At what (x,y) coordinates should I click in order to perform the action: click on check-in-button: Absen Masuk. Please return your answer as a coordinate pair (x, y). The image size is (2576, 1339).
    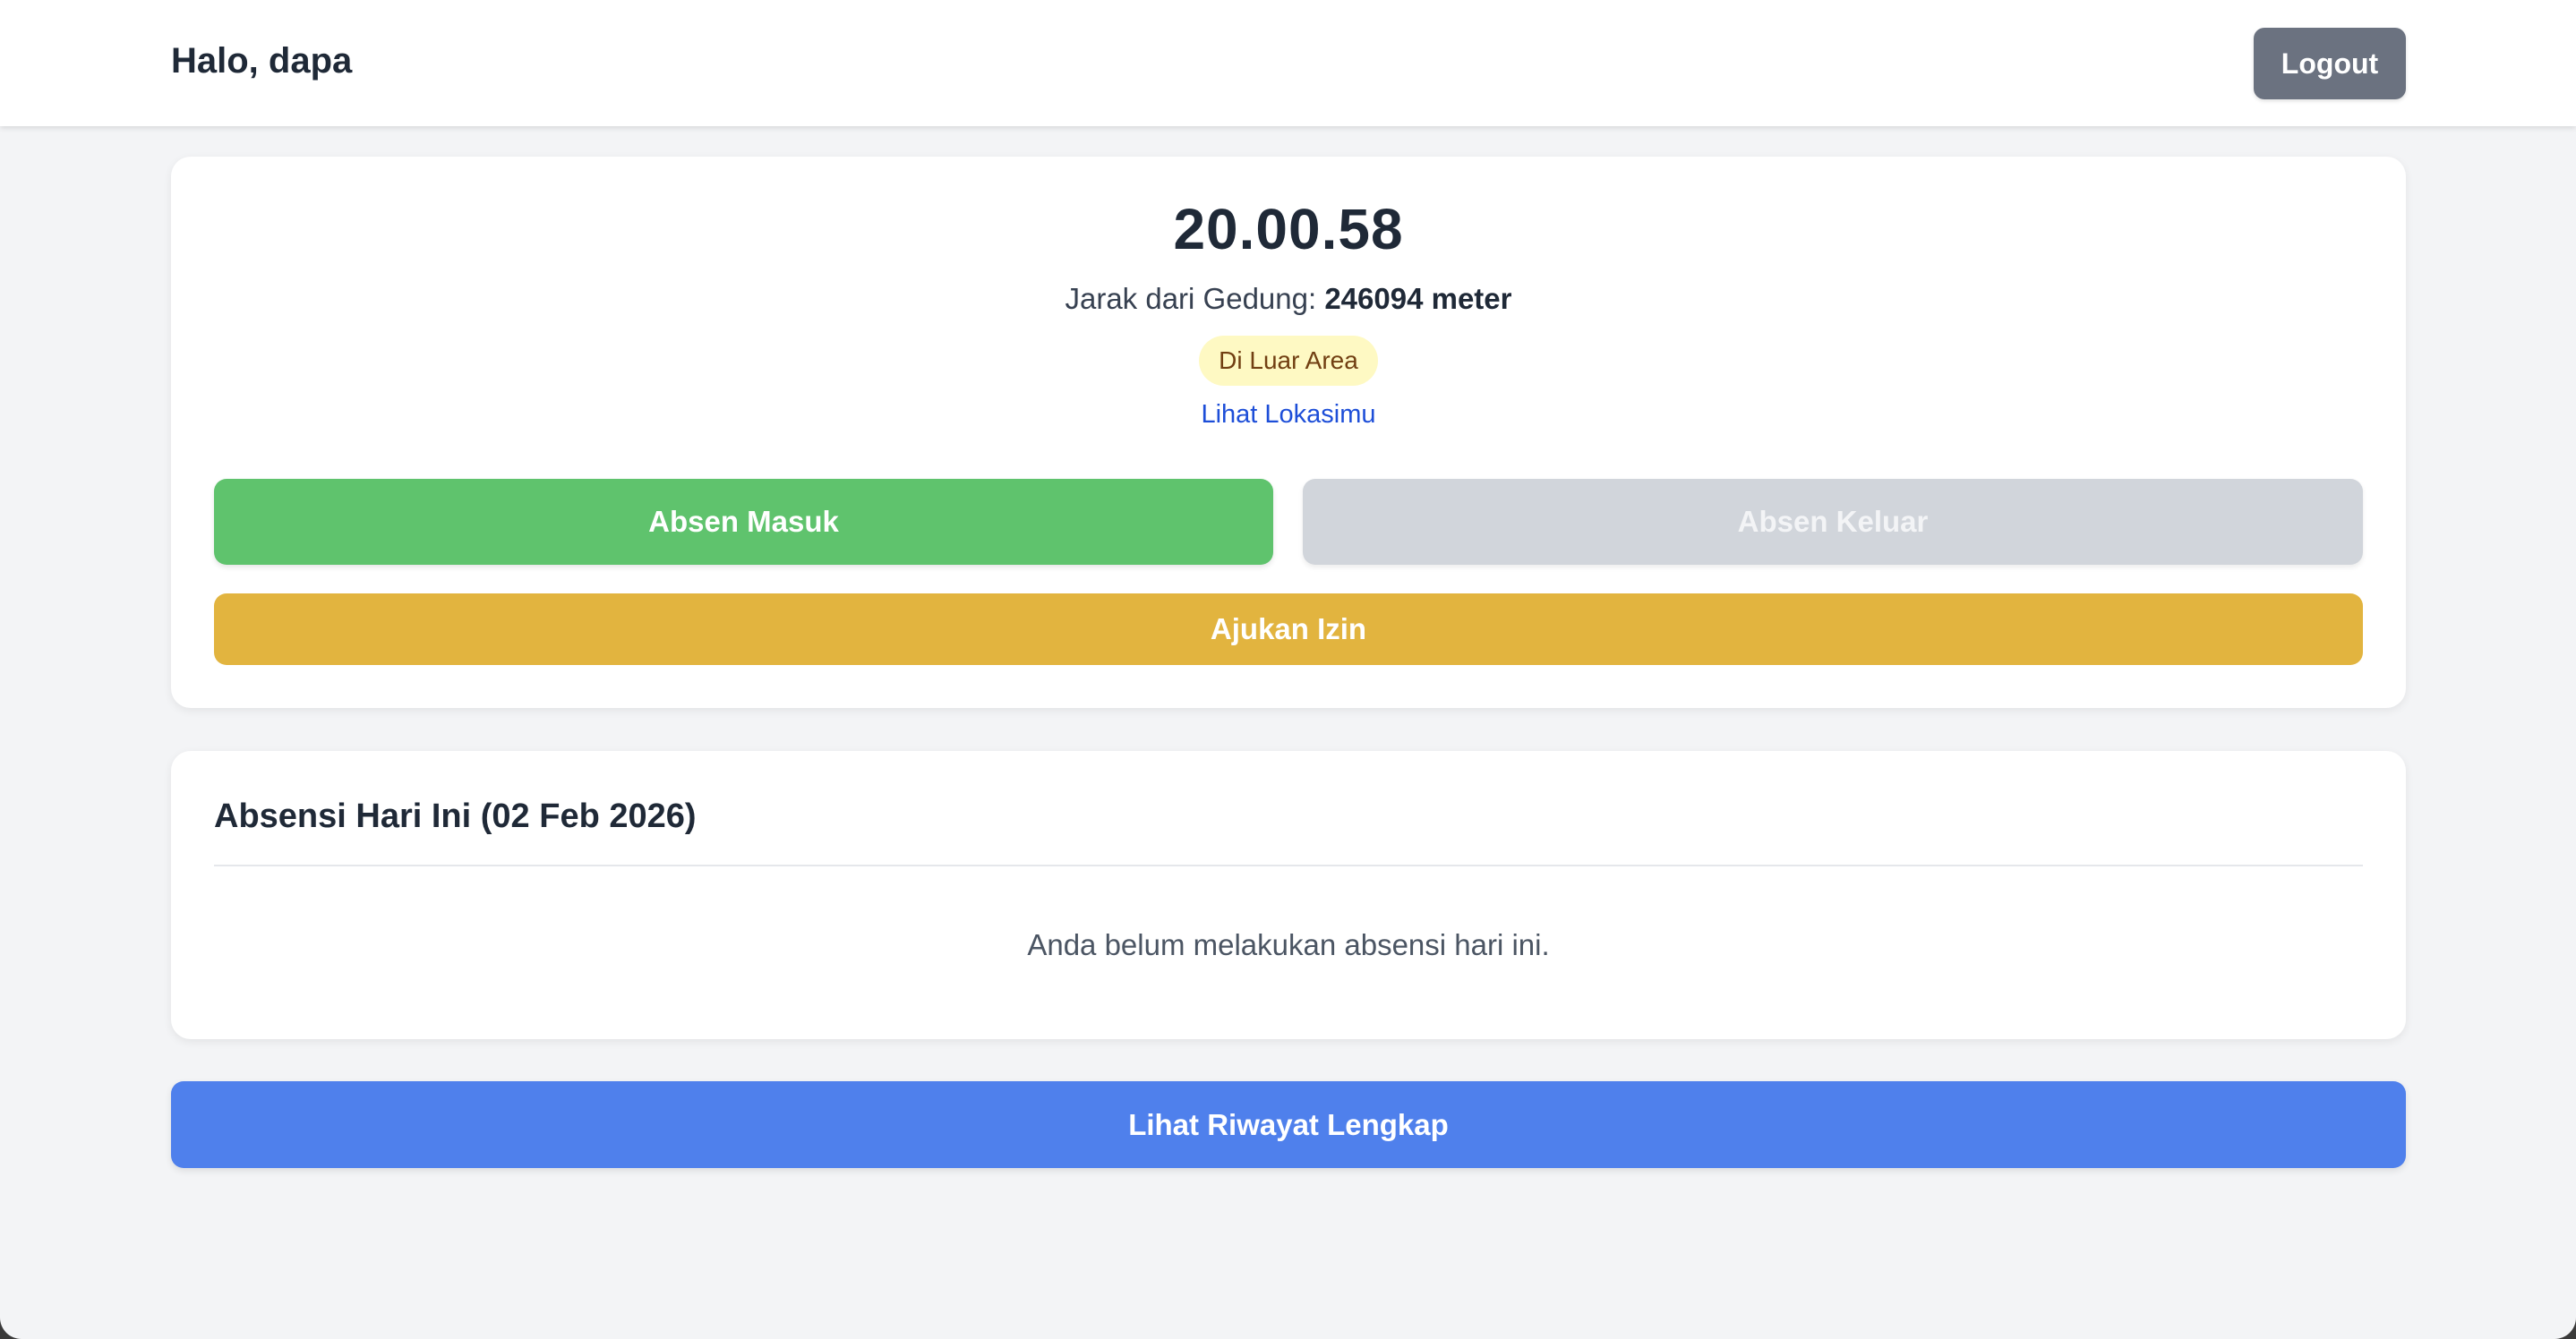
    Looking at the image, I should click on (744, 522).